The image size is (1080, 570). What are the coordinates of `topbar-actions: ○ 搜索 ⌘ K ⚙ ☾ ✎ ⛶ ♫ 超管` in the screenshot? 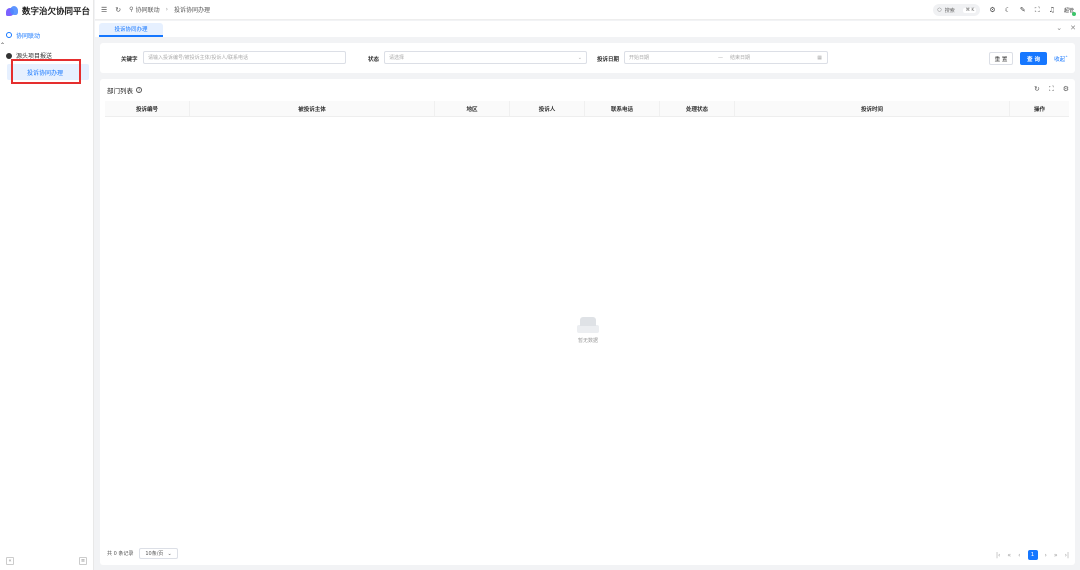 It's located at (1005, 10).